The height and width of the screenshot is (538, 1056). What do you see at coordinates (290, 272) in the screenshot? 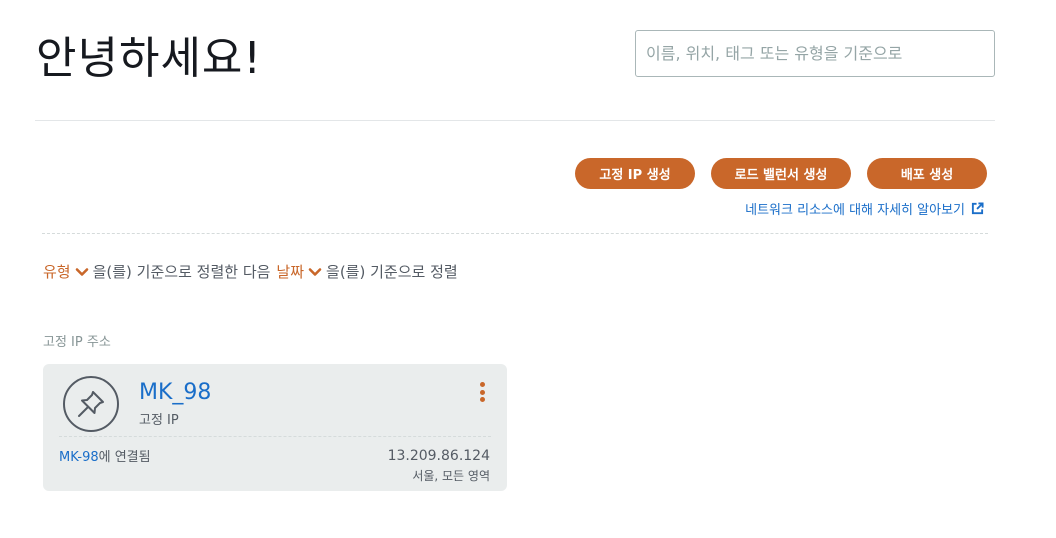
I see `sort-key-secondary-label: 날짜` at bounding box center [290, 272].